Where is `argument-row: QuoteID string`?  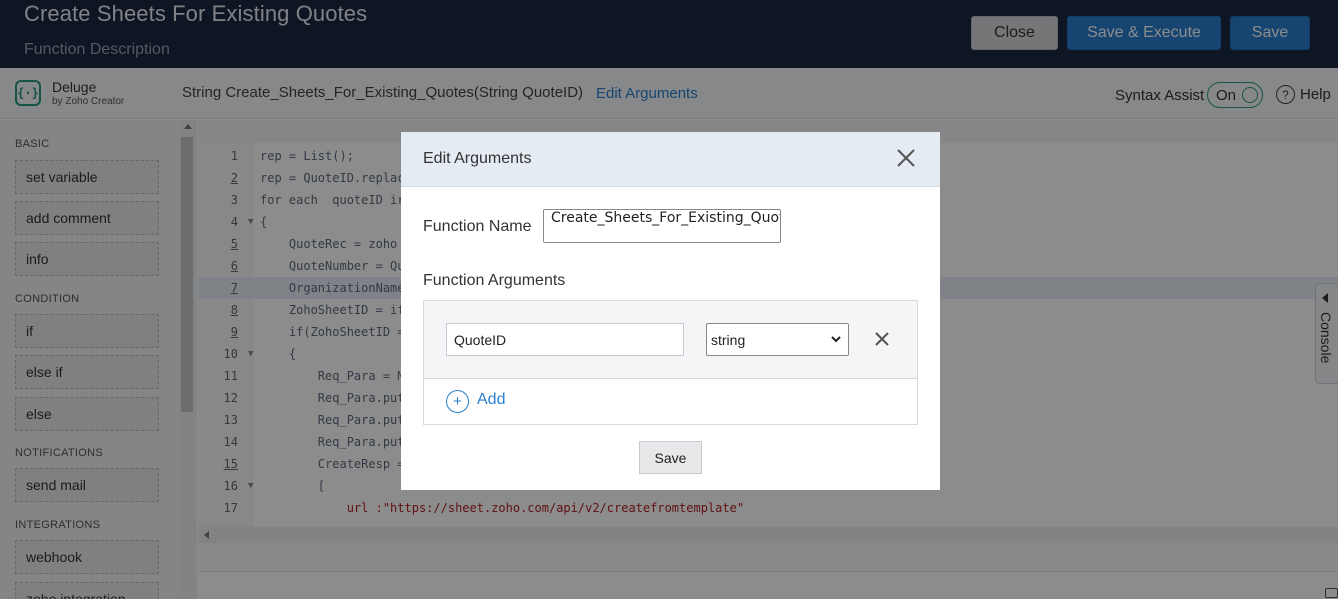
argument-row: QuoteID string is located at coordinates (670, 340).